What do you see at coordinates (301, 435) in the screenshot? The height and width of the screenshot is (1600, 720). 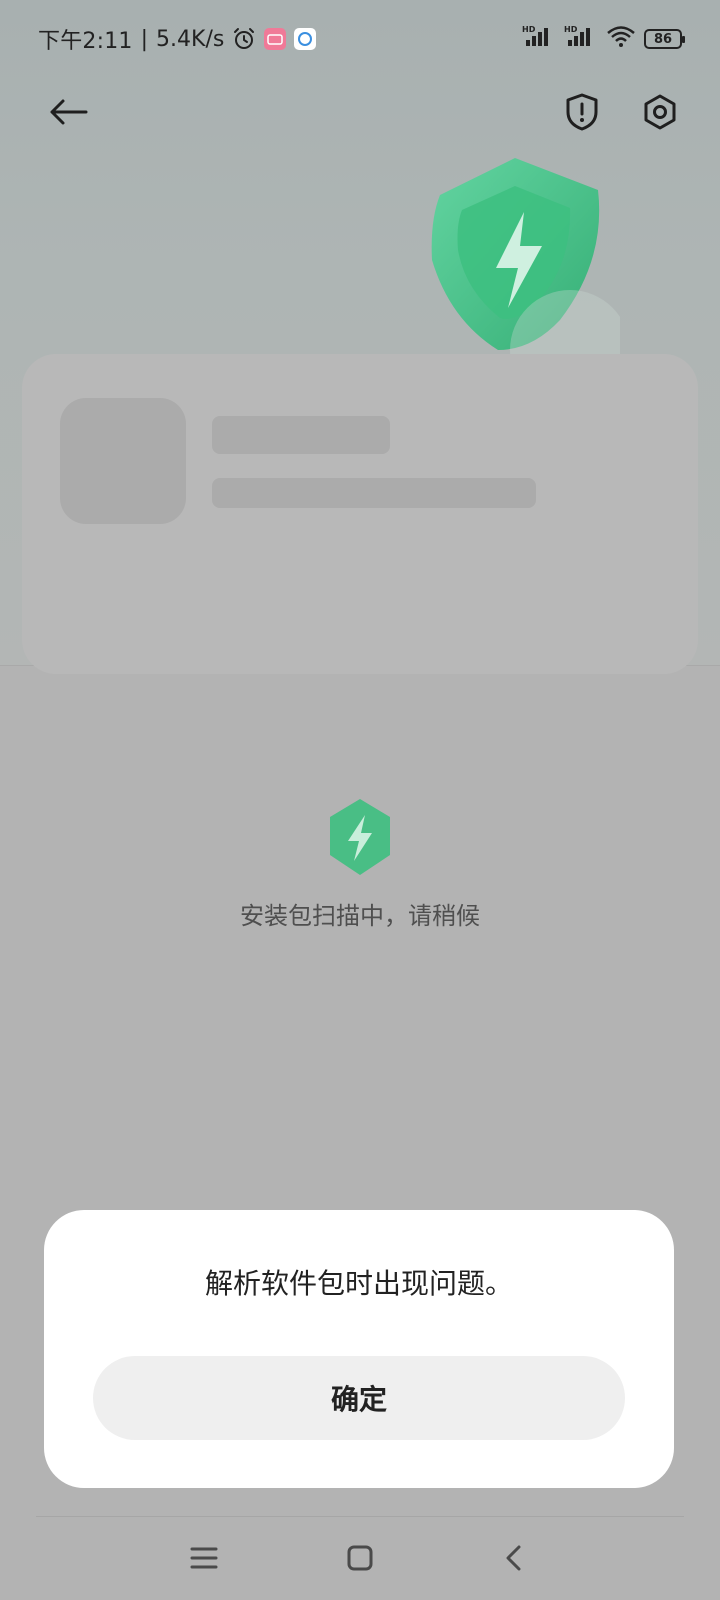 I see `app-name-placeholder` at bounding box center [301, 435].